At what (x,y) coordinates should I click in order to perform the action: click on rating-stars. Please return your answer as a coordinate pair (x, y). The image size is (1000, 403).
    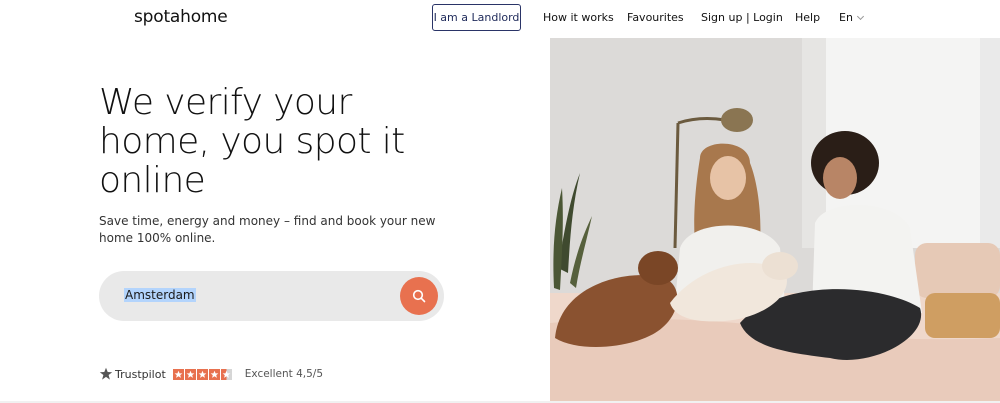
    Looking at the image, I should click on (202, 374).